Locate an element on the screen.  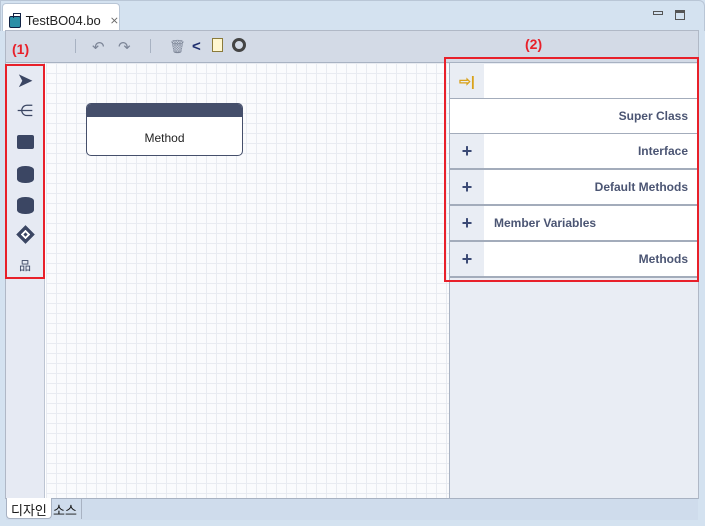
trash-icon: 🗑 is located at coordinates (177, 47).